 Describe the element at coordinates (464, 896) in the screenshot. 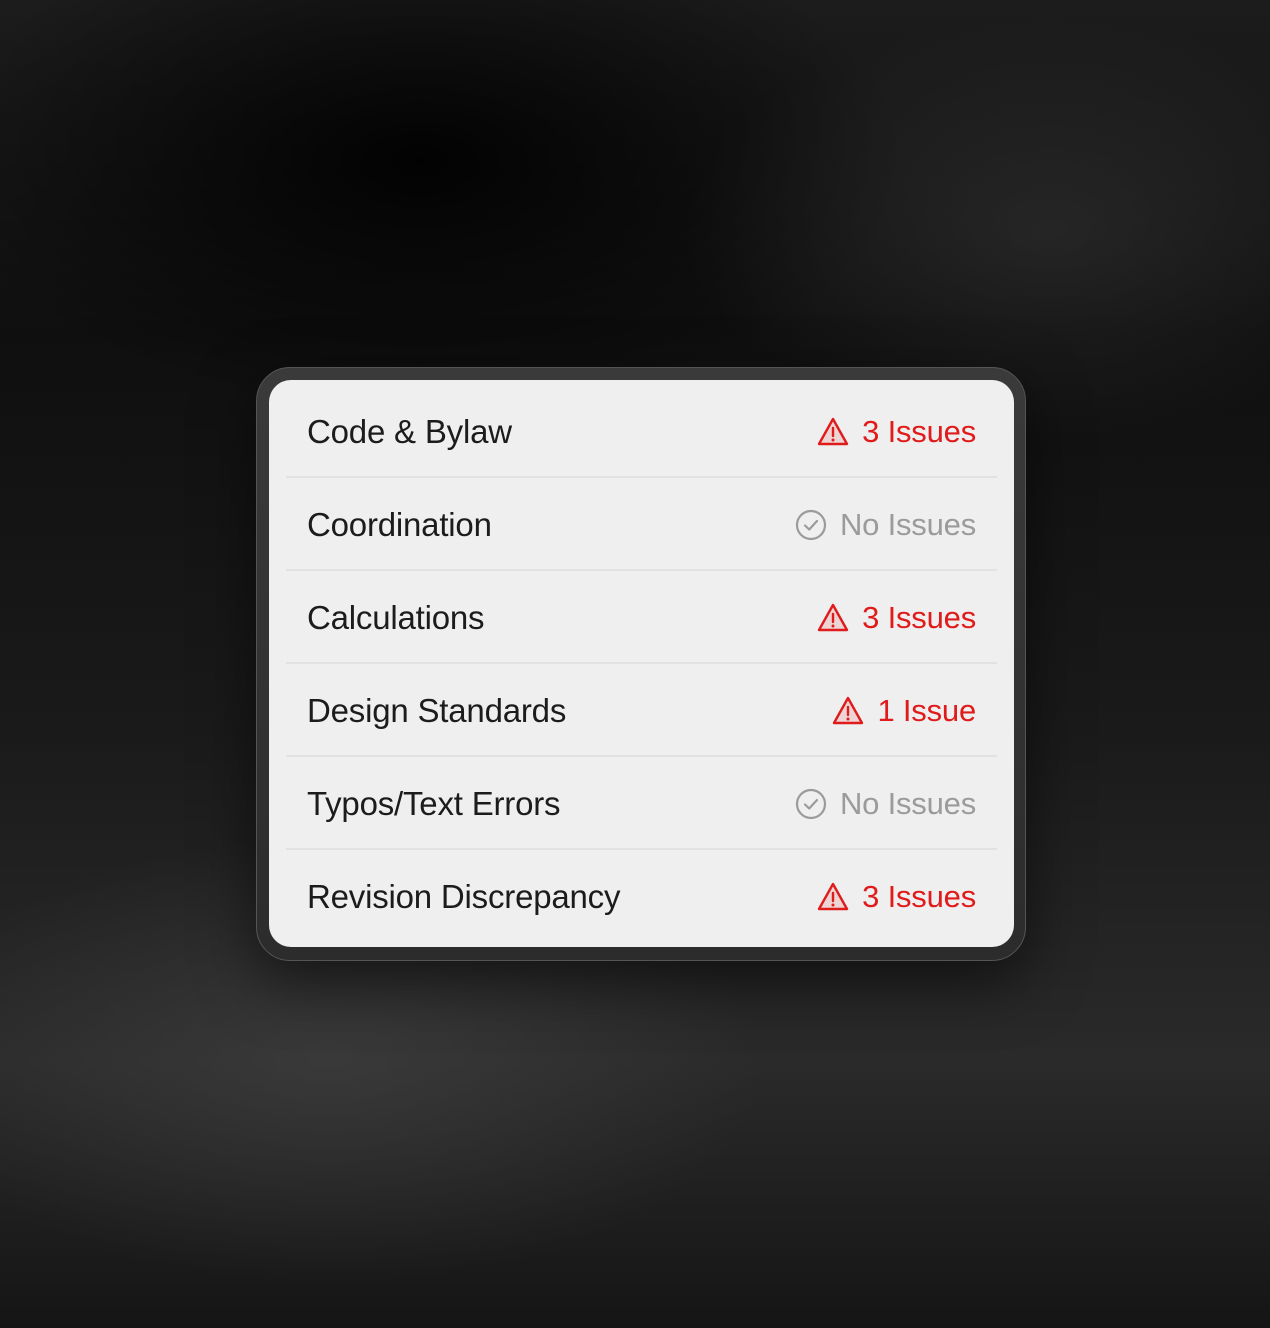

I see `check-label: Revision Discrepancy` at that location.